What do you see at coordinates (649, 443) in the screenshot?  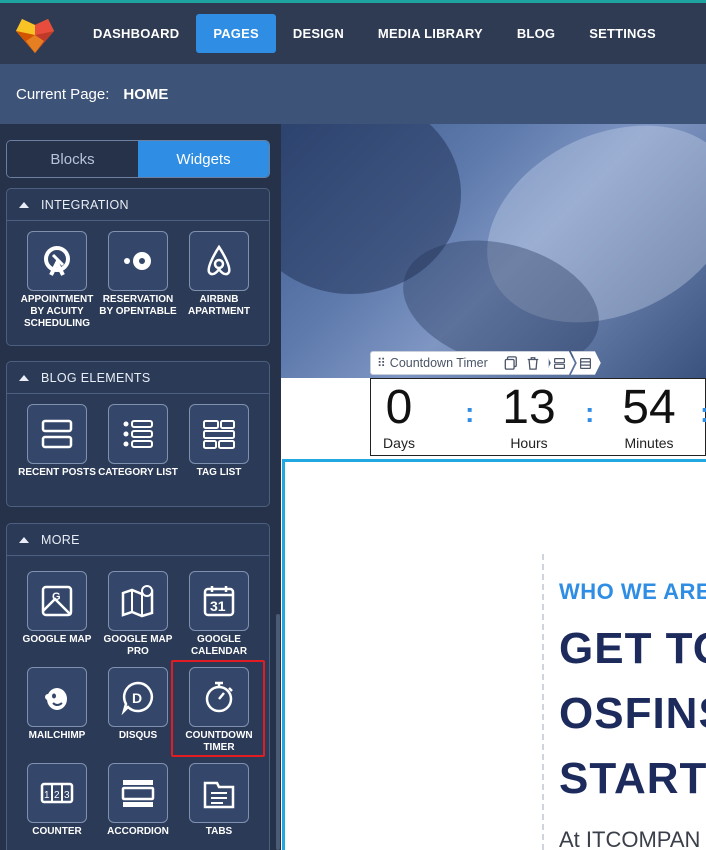 I see `countdown-minutes-label: Minutes` at bounding box center [649, 443].